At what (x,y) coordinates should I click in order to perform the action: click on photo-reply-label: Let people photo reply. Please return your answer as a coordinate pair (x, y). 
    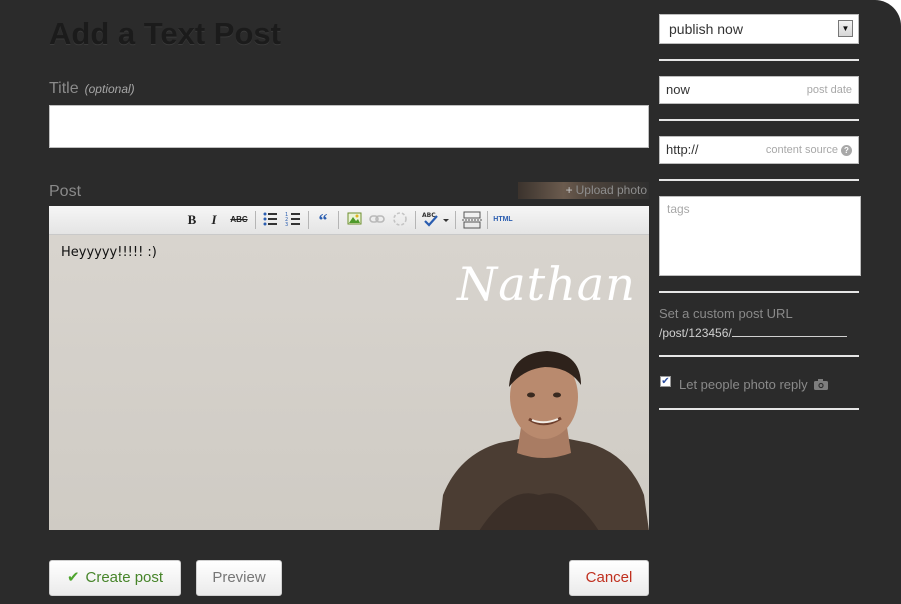
    Looking at the image, I should click on (743, 384).